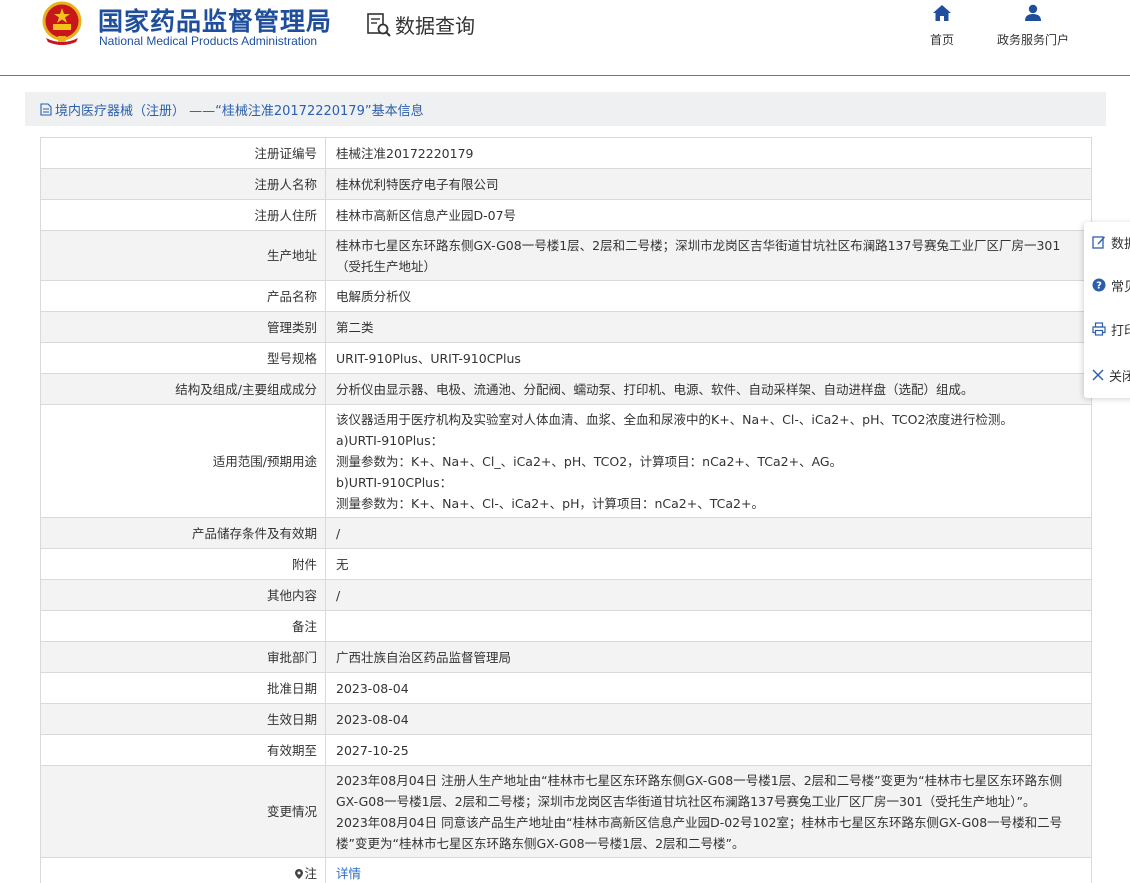  What do you see at coordinates (708, 215) in the screenshot?
I see `row-value: 桂林市高新区信息产业园D-07号` at bounding box center [708, 215].